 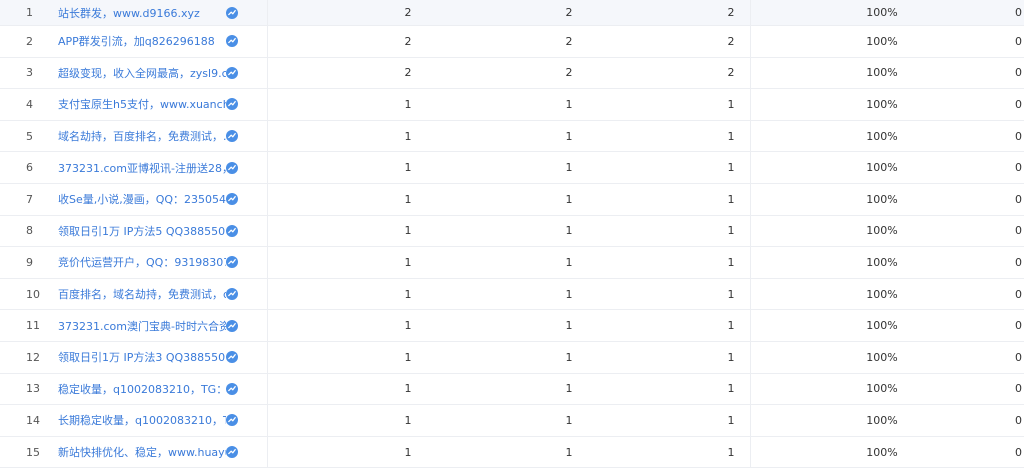 I want to click on row-index: 8, so click(x=29, y=231).